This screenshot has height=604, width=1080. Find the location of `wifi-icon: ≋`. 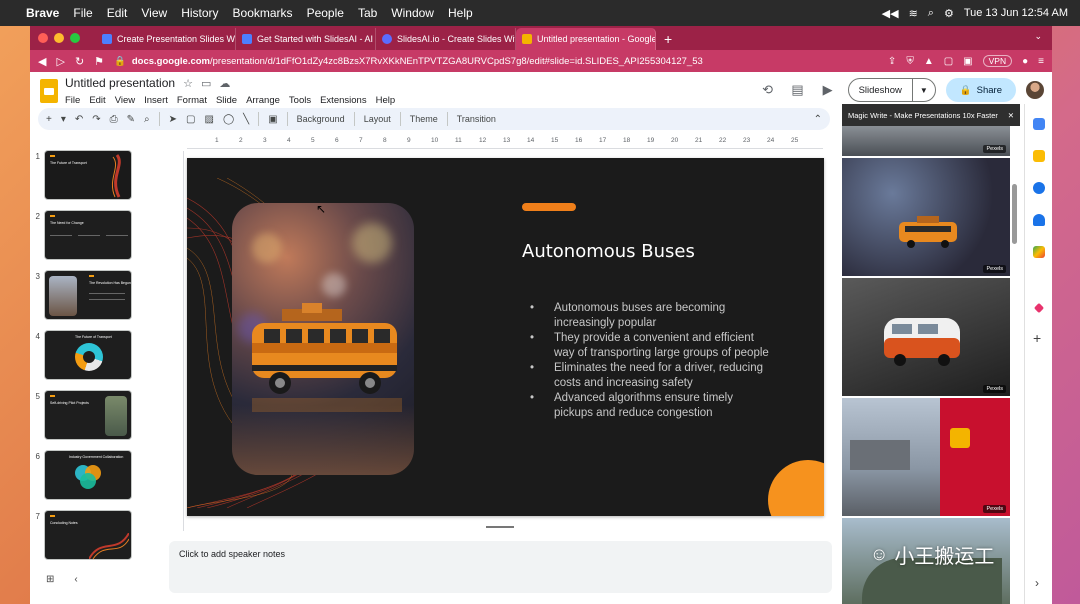

wifi-icon: ≋ is located at coordinates (913, 13).